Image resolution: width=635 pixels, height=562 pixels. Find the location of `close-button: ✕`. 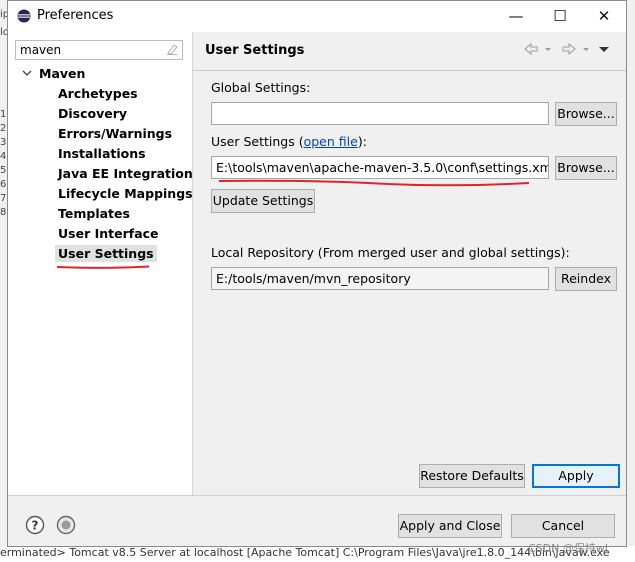

close-button: ✕ is located at coordinates (604, 16).